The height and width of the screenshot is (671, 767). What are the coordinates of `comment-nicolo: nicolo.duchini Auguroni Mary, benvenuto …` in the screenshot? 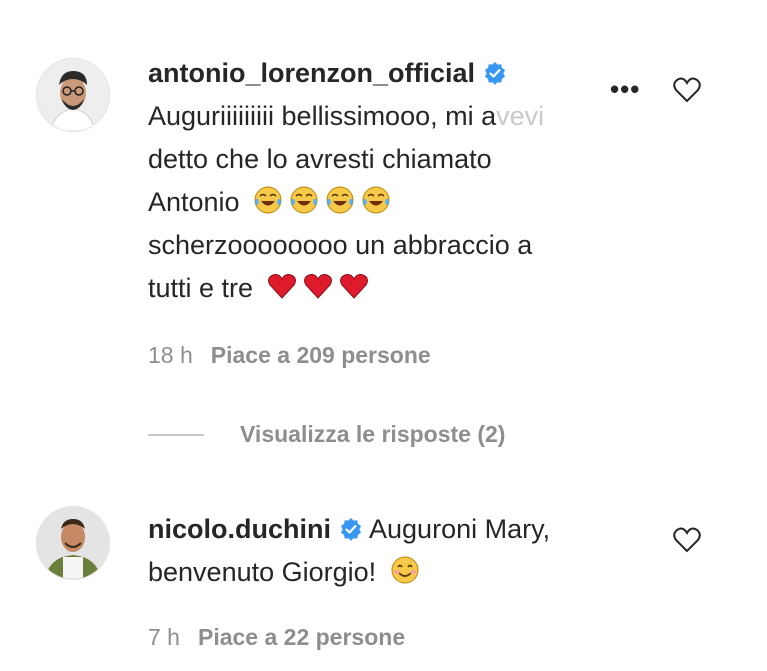 It's located at (388, 551).